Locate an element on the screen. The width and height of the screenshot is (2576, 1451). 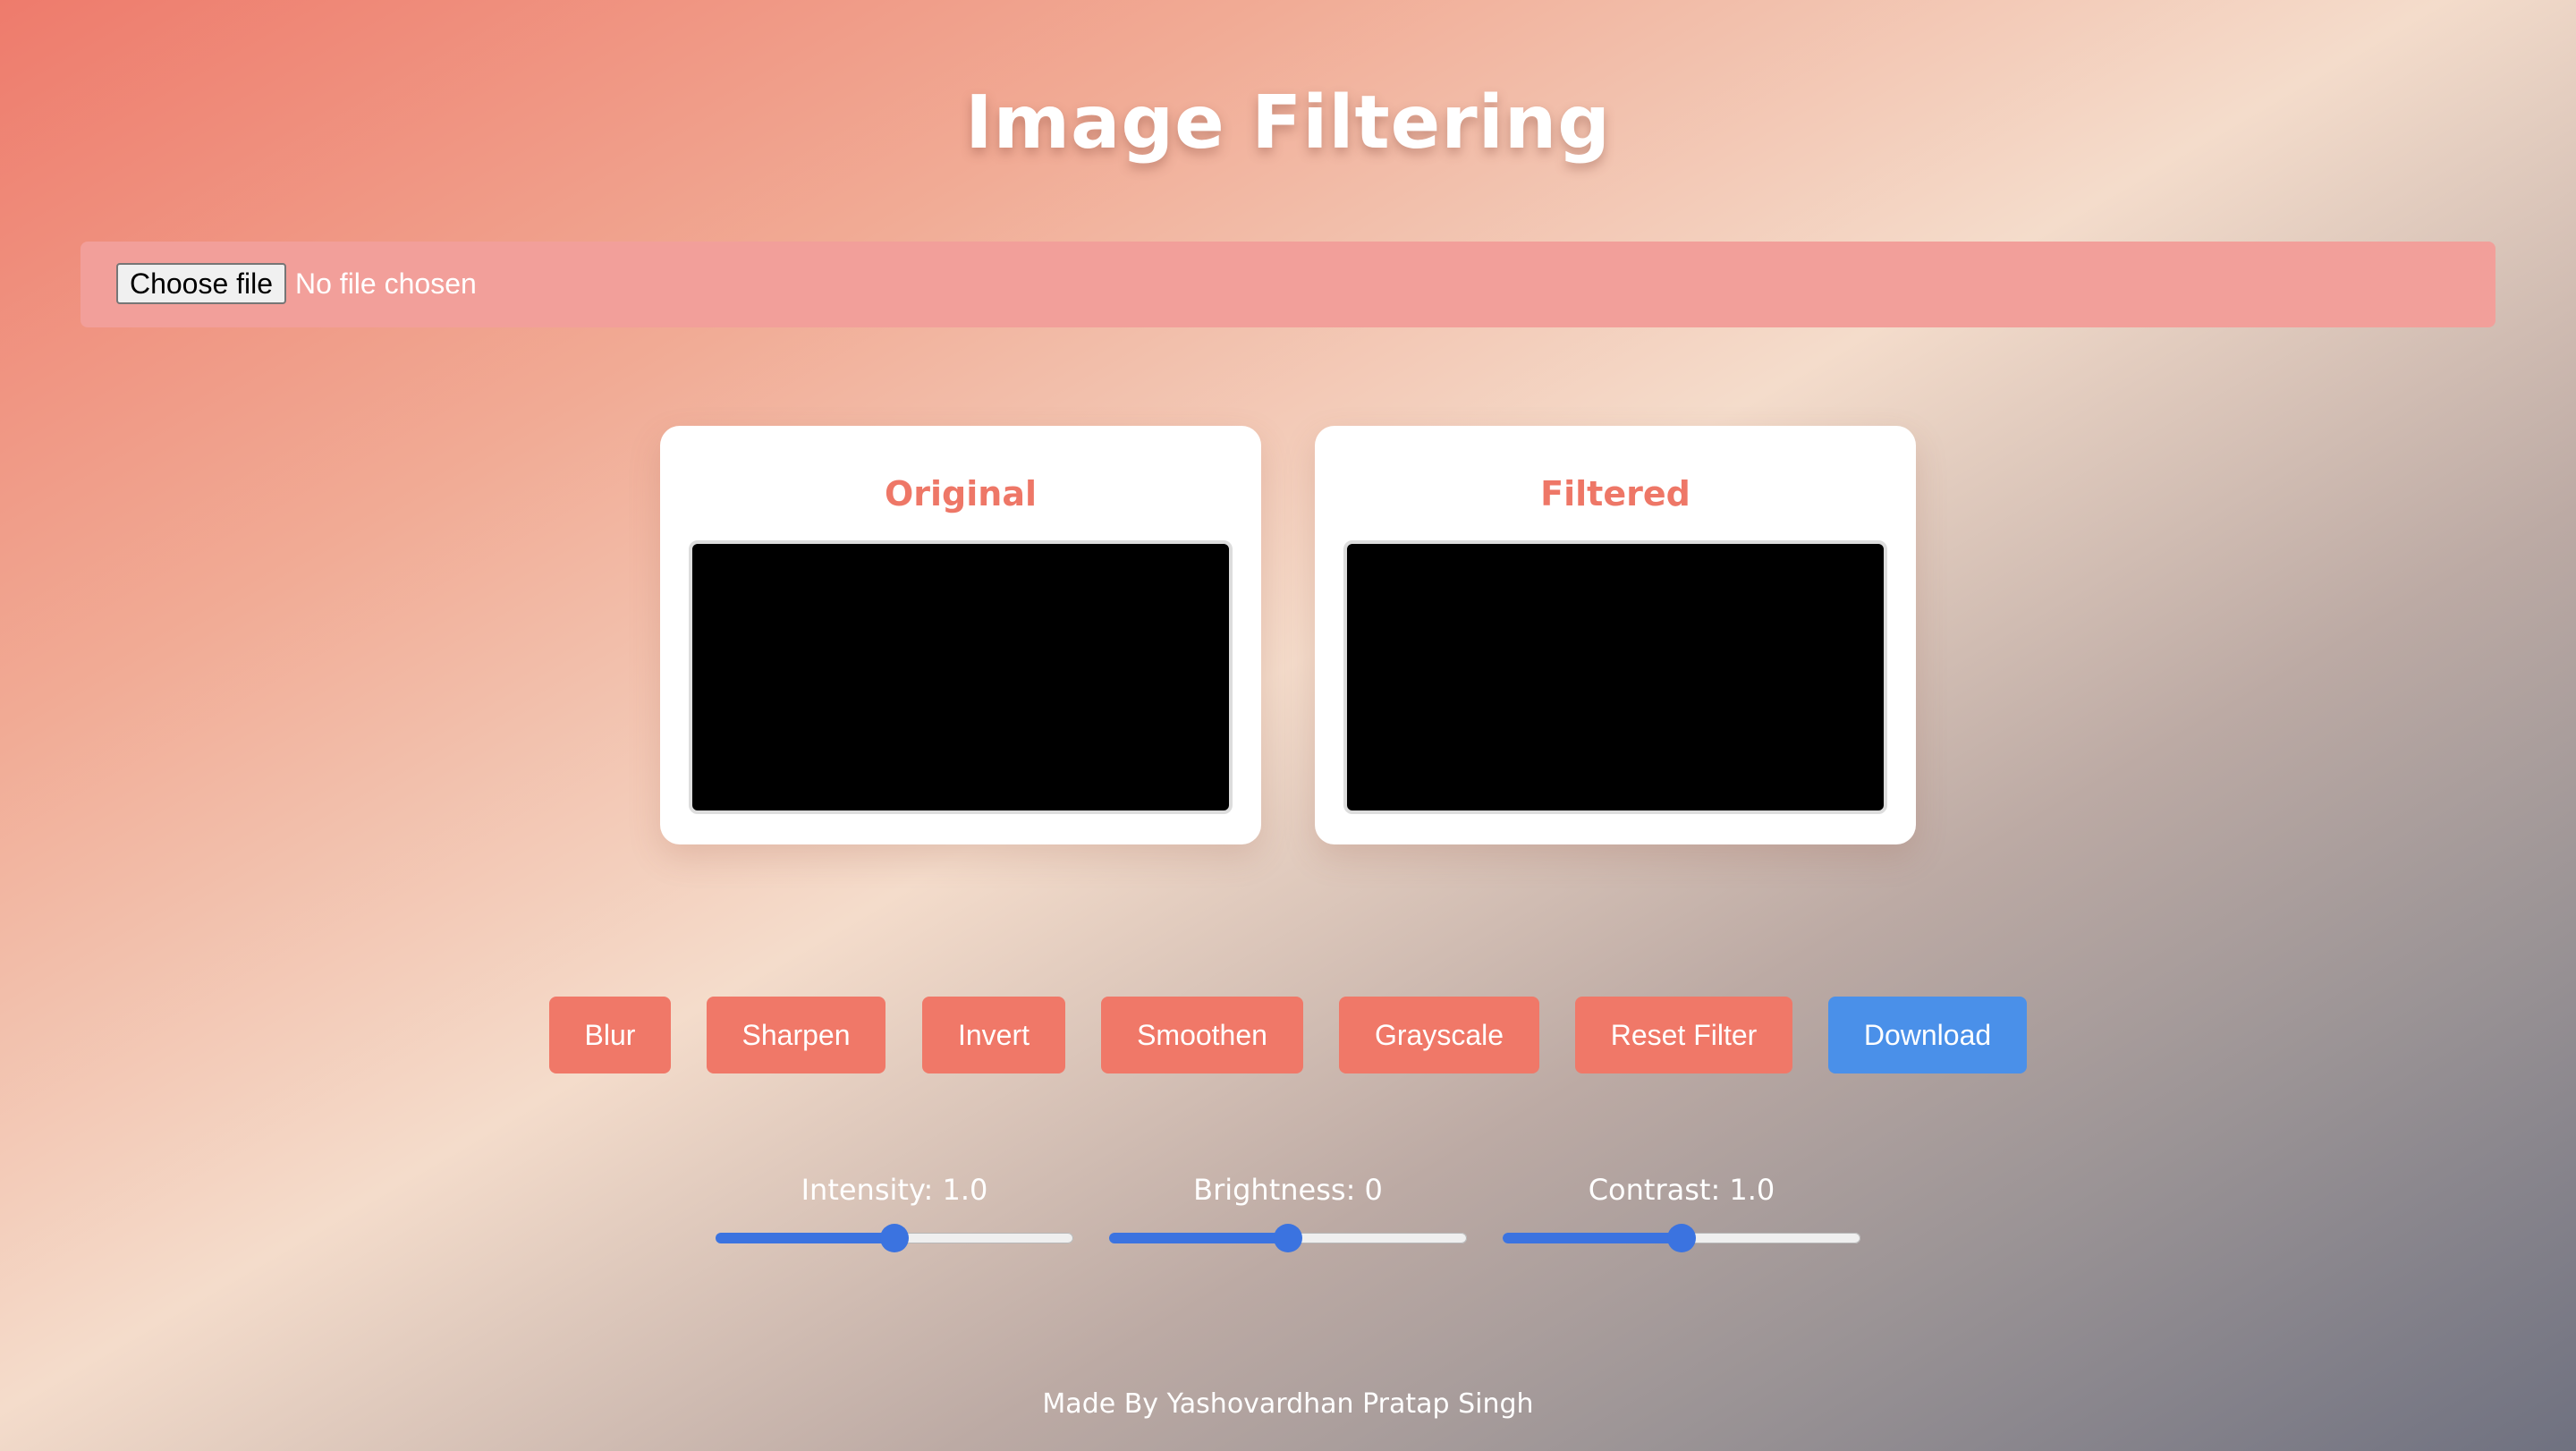
original-panel-title: Original is located at coordinates (961, 493).